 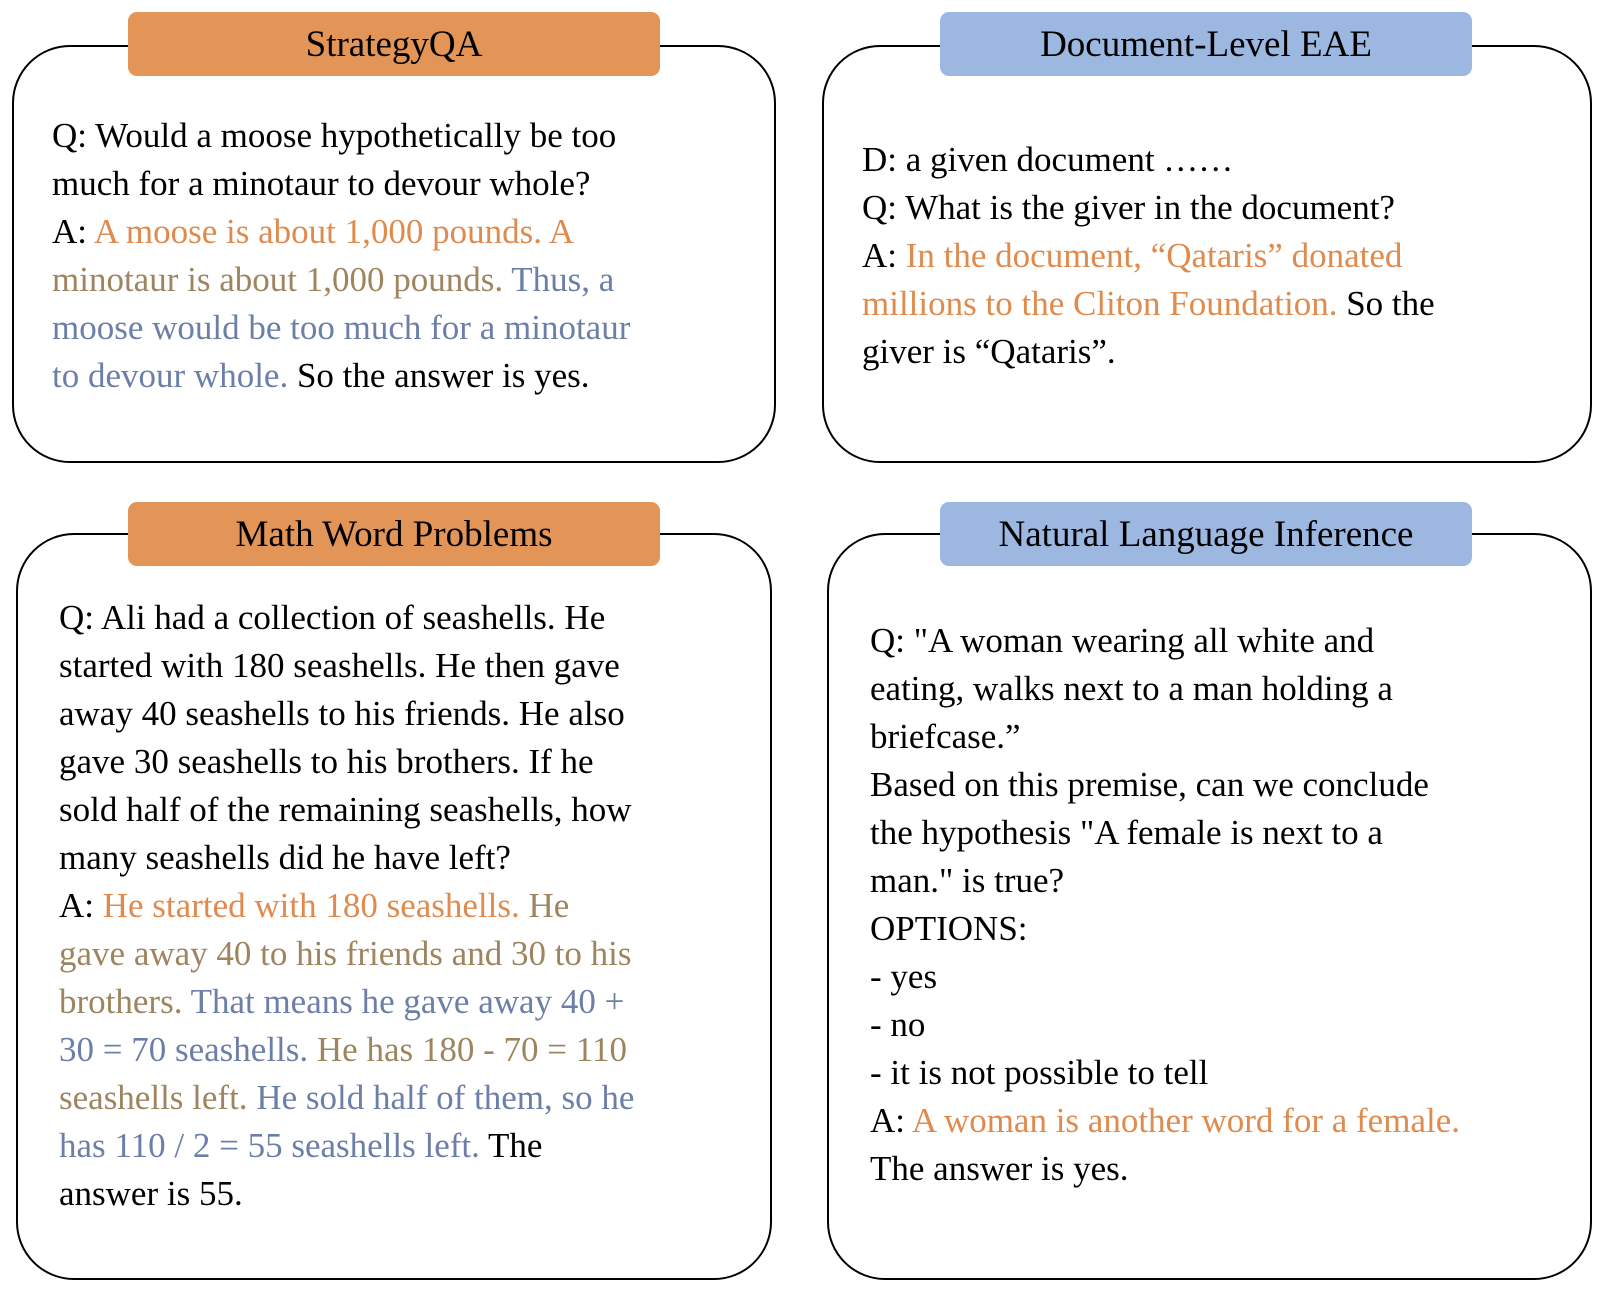 What do you see at coordinates (549, 905) in the screenshot?
I see `text-segment-olive: He` at bounding box center [549, 905].